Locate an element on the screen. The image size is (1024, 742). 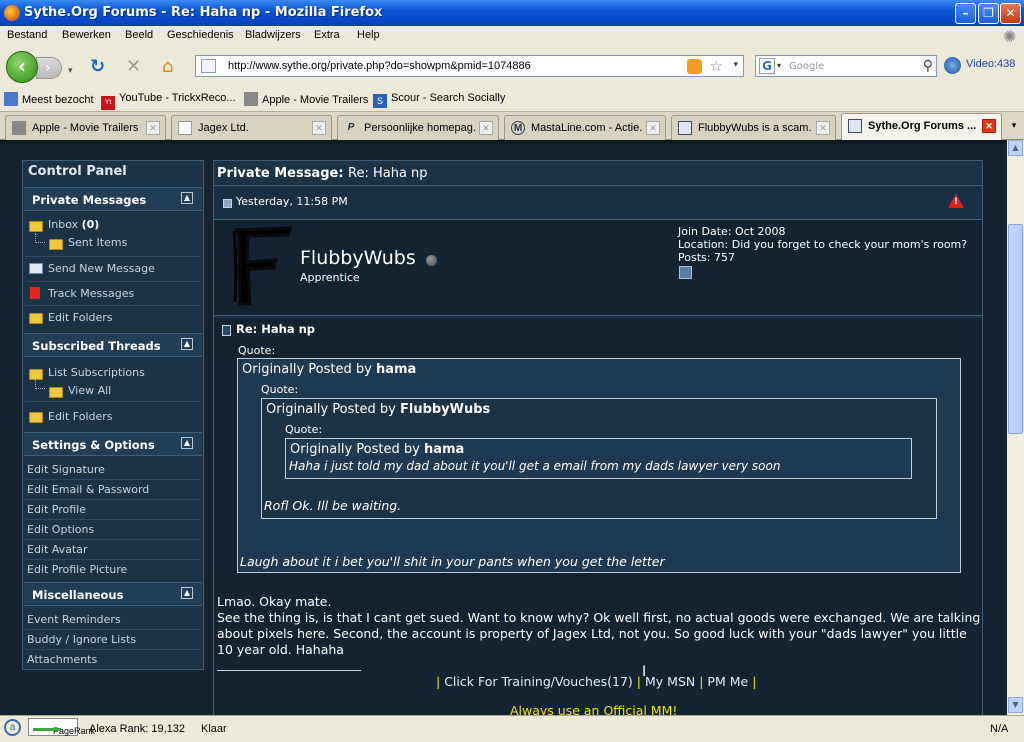
folder-icon is located at coordinates (11, 99).